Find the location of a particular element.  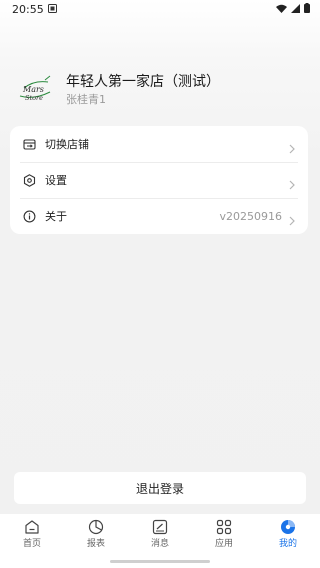

home-icon is located at coordinates (32, 527).